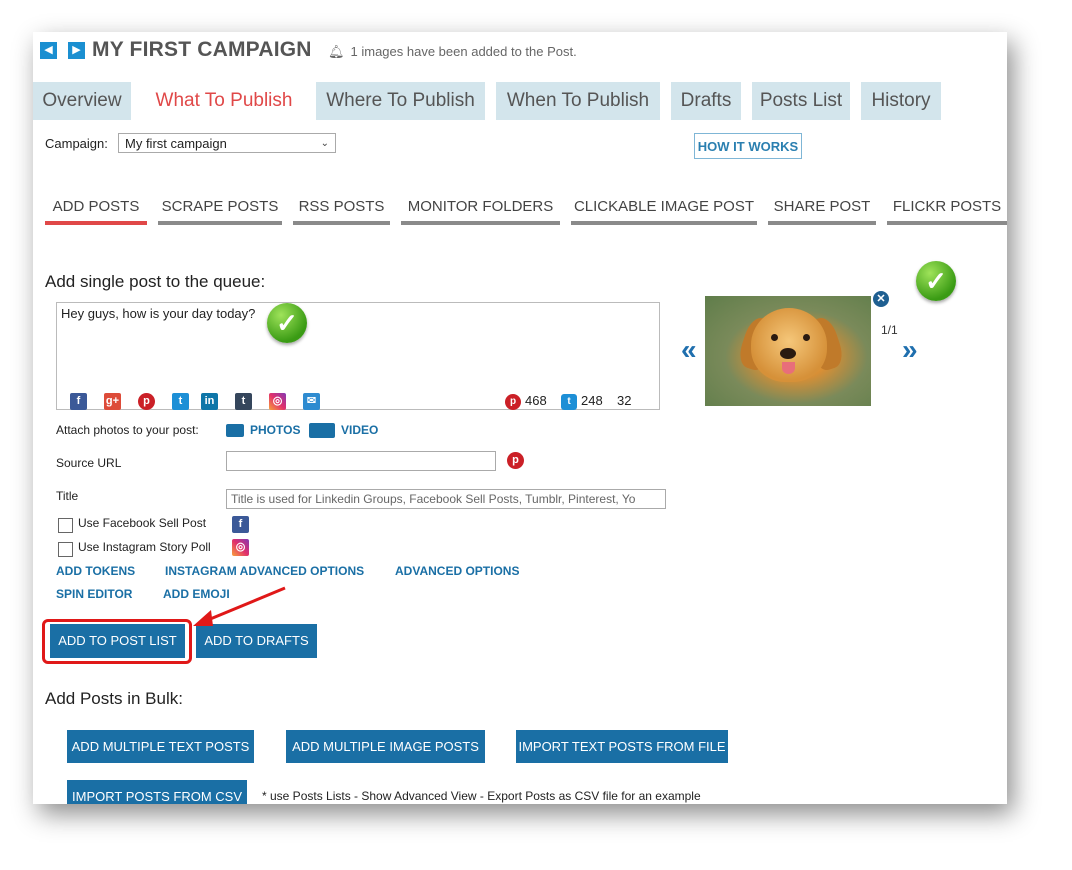  I want to click on subtab-label: MONITOR FOLDERS, so click(480, 206).